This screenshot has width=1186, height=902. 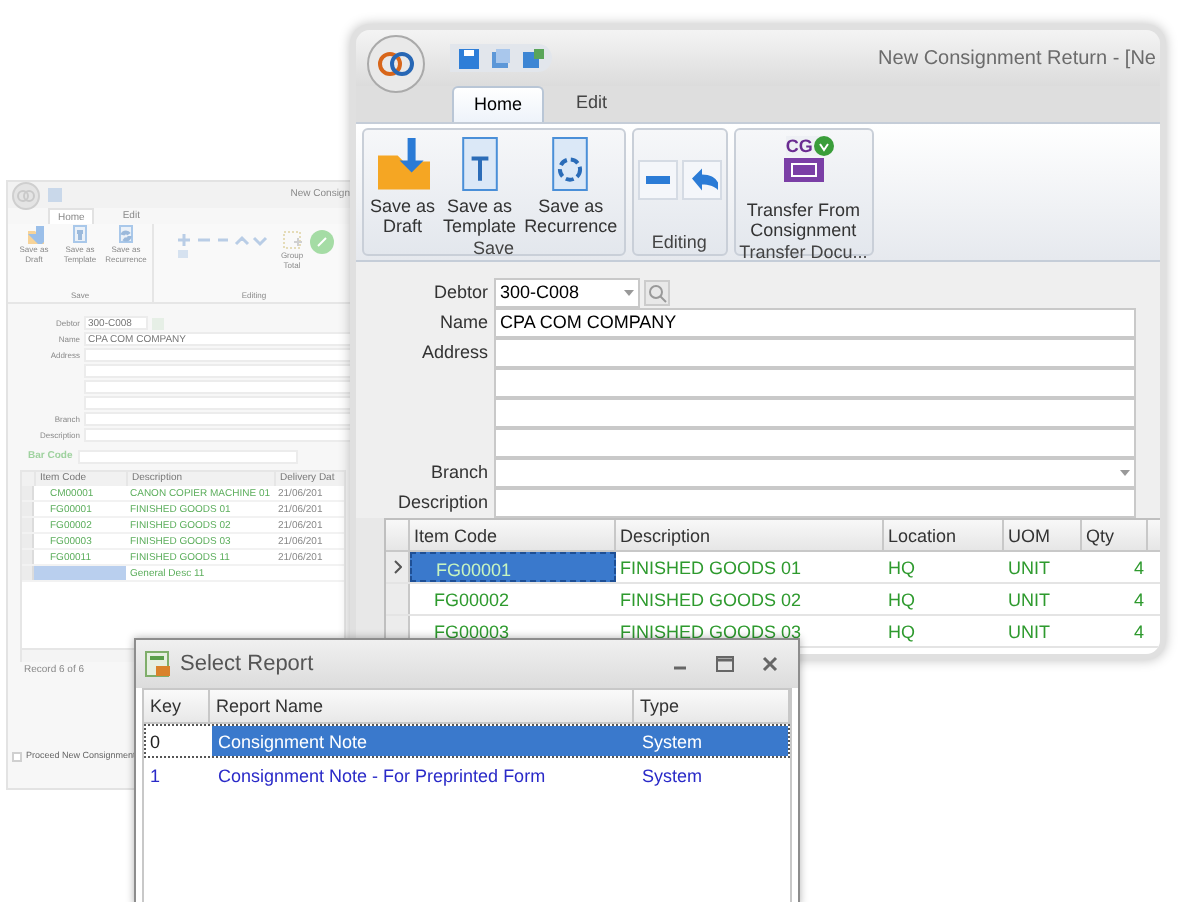 I want to click on column-header: Item Code, so click(x=513, y=535).